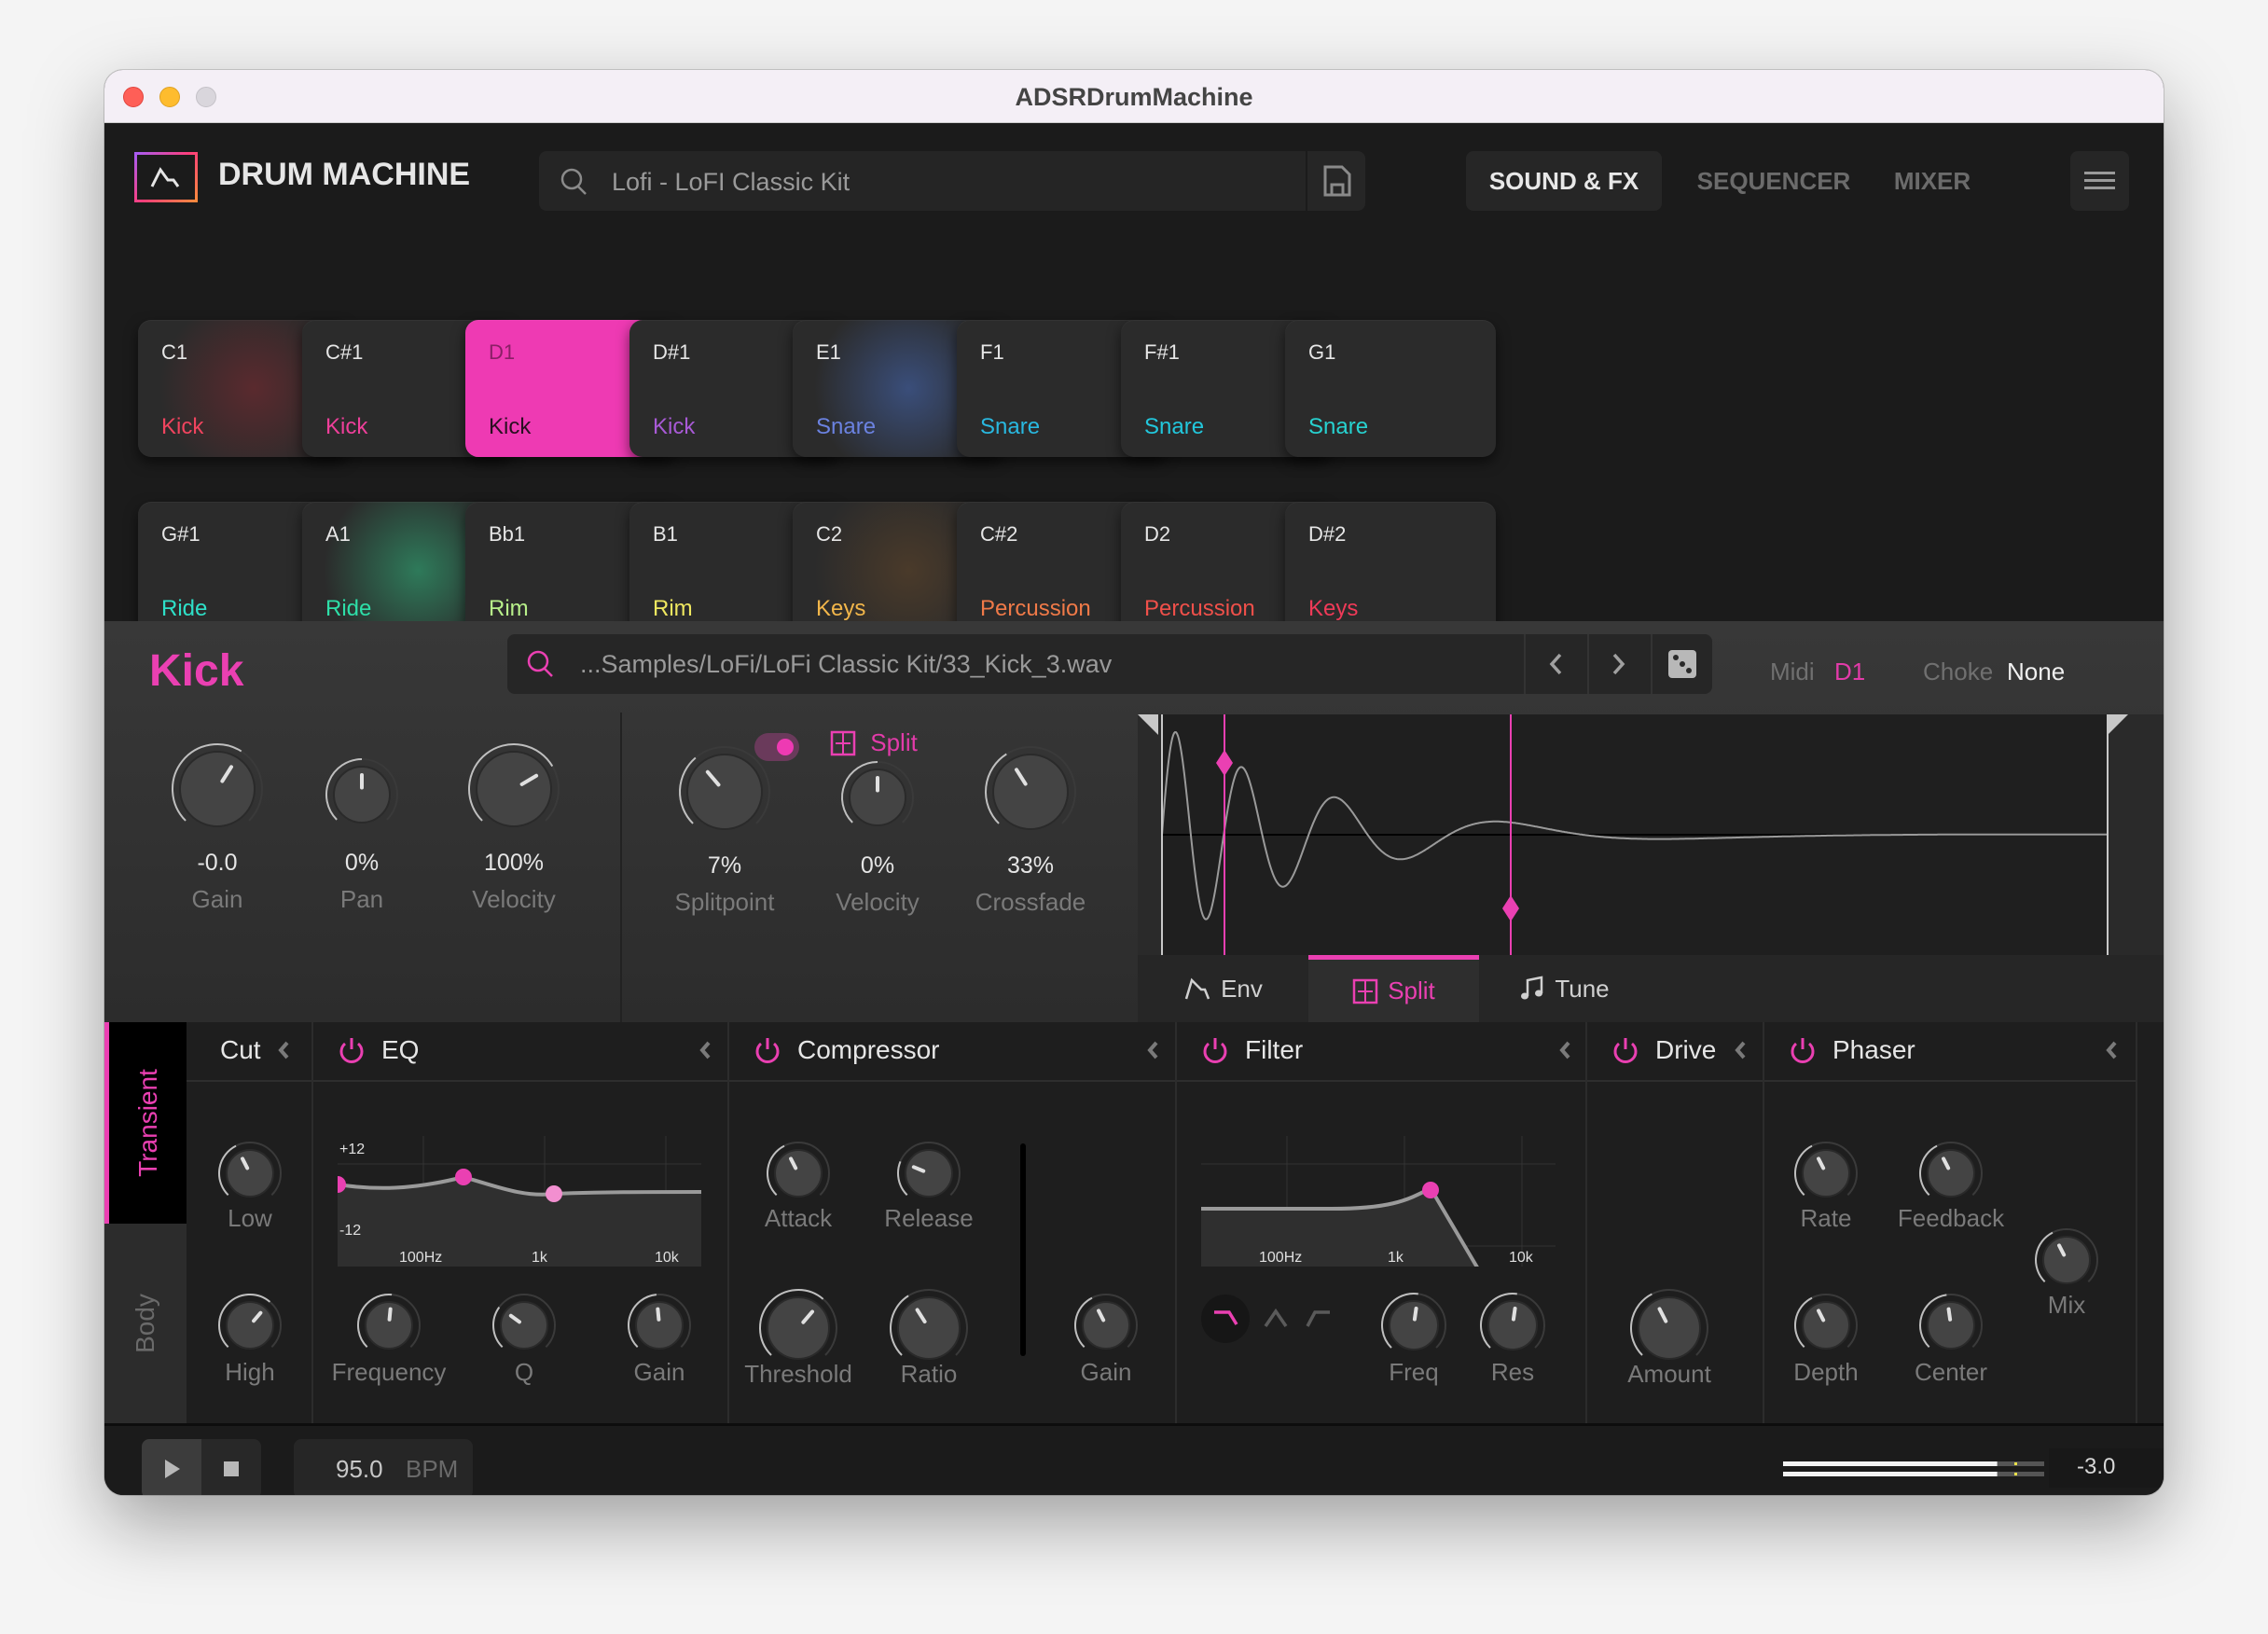 The image size is (2268, 1634). What do you see at coordinates (174, 352) in the screenshot?
I see `pad-note: C1` at bounding box center [174, 352].